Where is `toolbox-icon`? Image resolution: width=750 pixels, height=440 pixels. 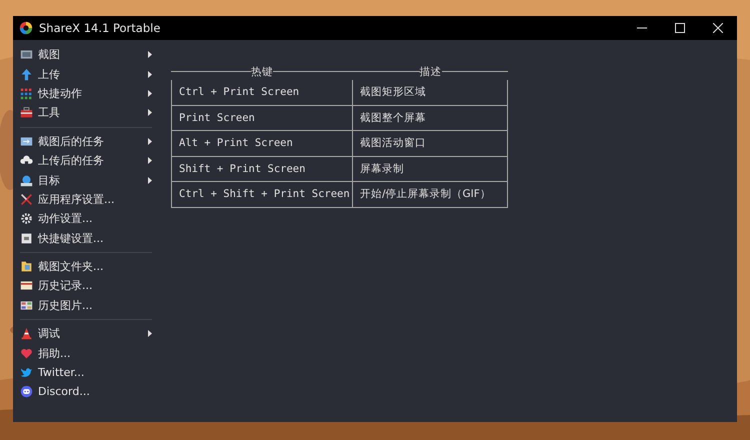
toolbox-icon is located at coordinates (26, 113).